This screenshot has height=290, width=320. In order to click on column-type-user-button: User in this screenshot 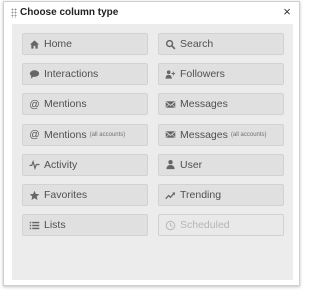, I will do `click(221, 164)`.